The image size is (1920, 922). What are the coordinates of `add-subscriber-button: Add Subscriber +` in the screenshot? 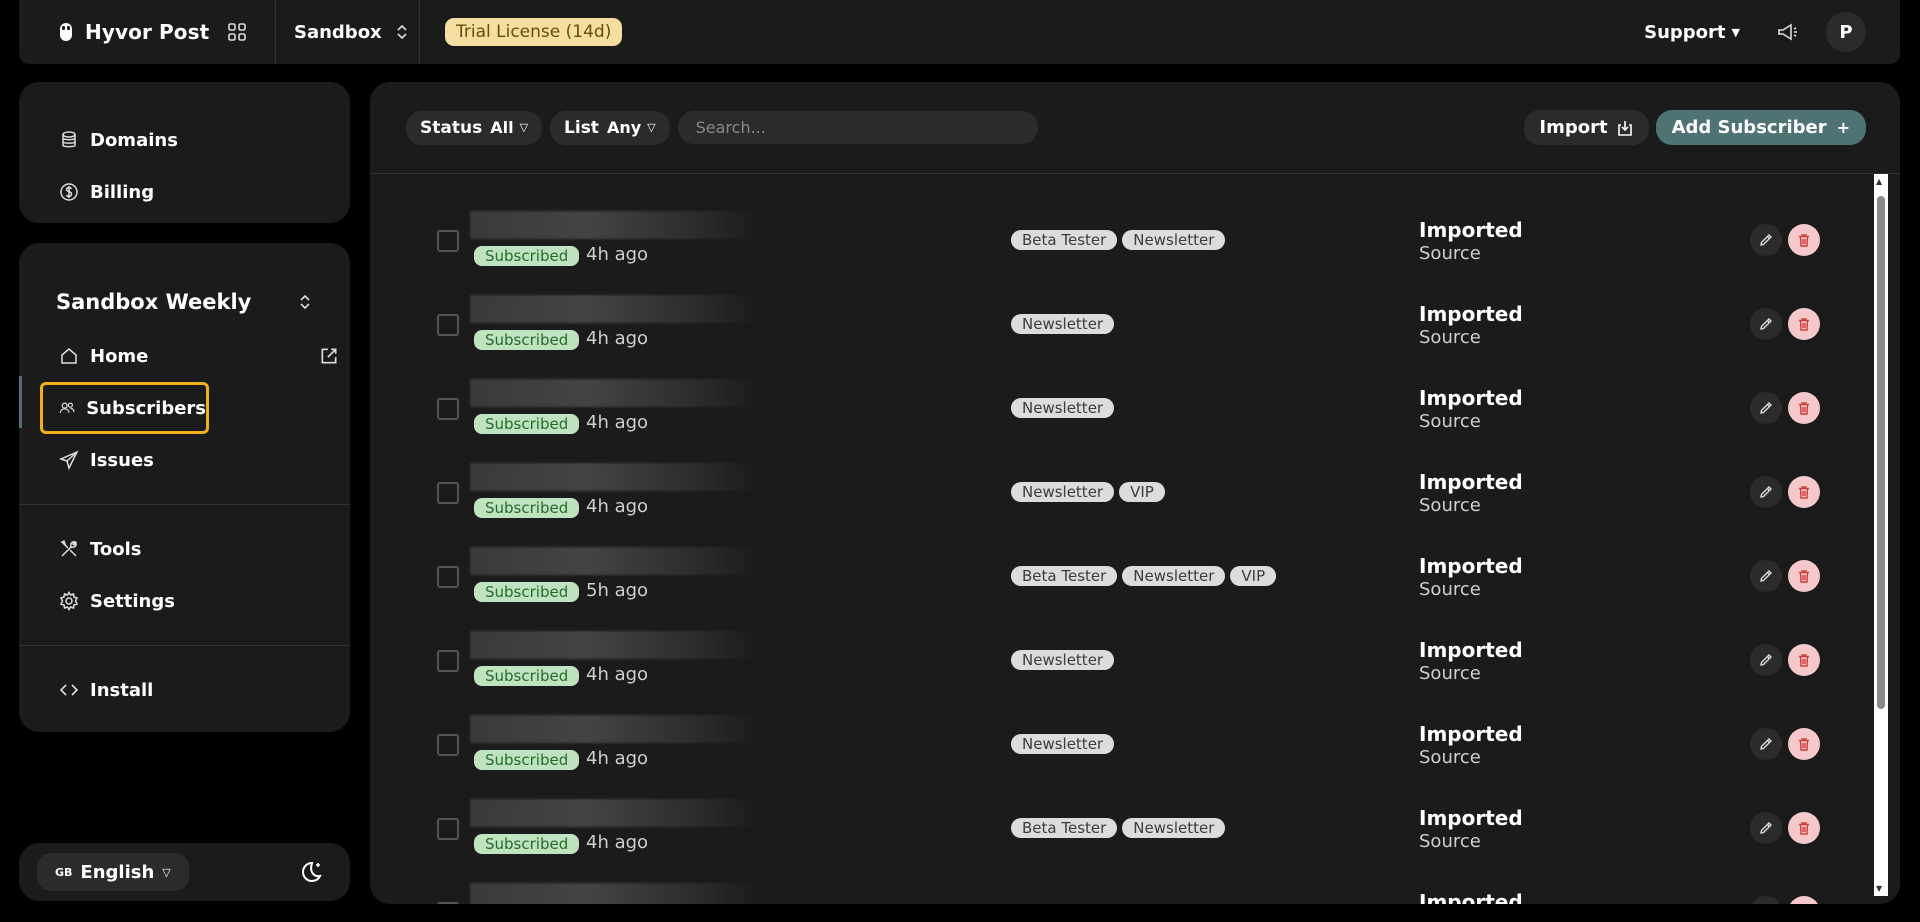 It's located at (1760, 127).